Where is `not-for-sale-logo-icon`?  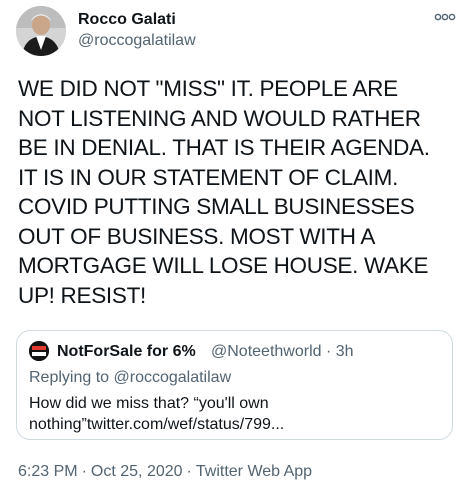
not-for-sale-logo-icon is located at coordinates (39, 351).